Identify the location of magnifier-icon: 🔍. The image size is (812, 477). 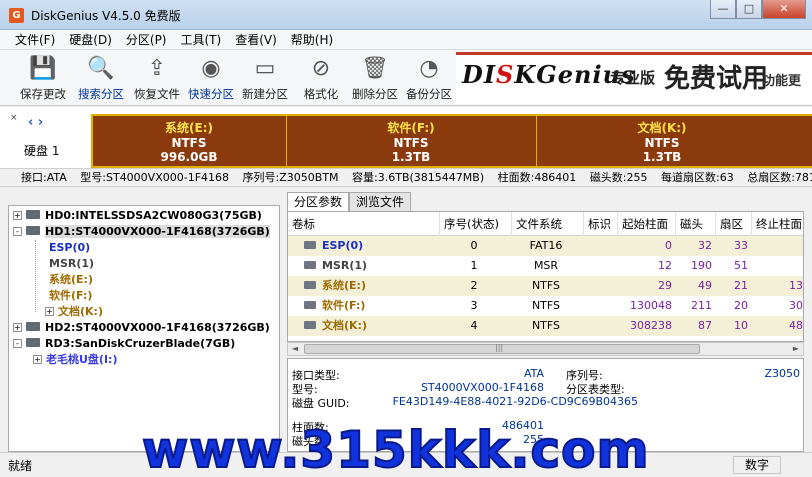
(101, 68).